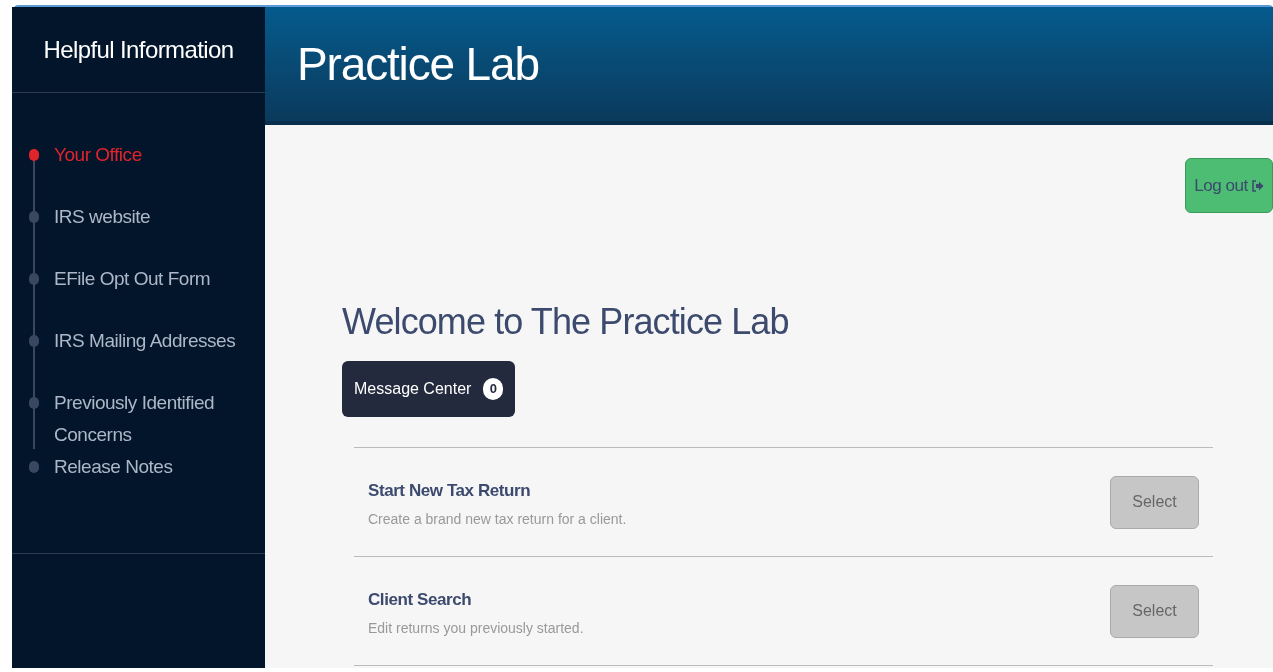  I want to click on message-center-button: Message Center 0, so click(429, 389).